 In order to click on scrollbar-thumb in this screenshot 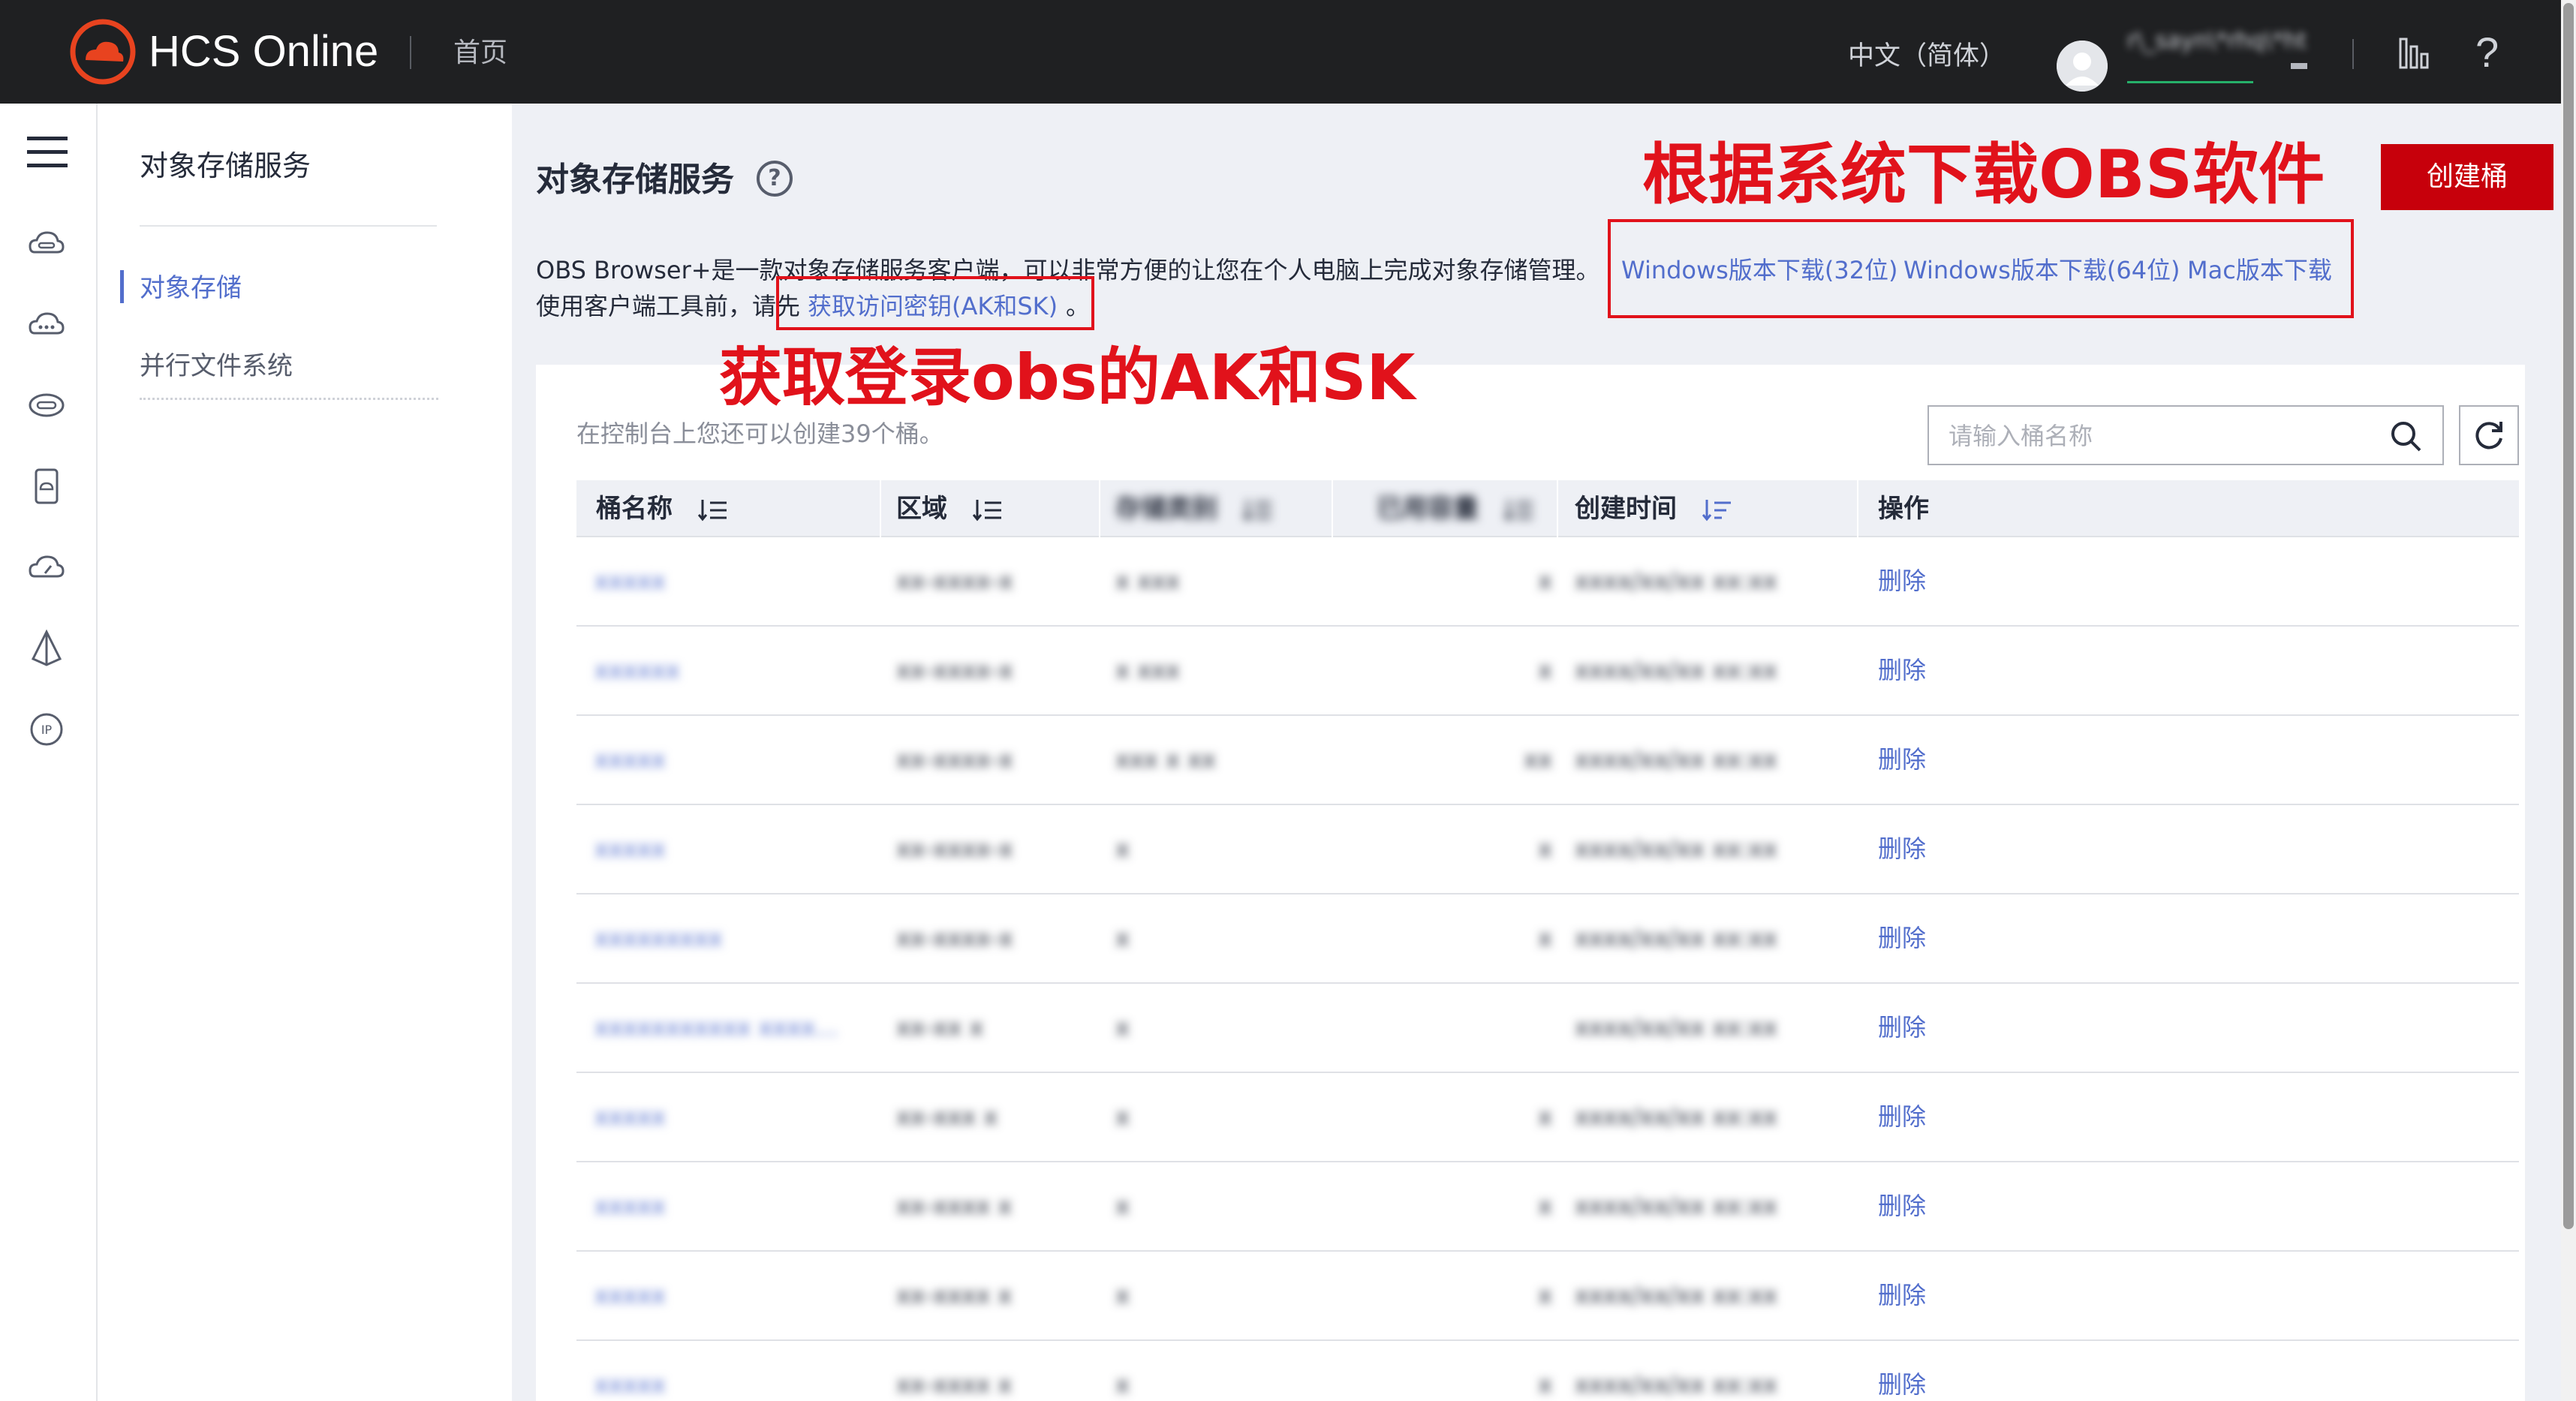, I will do `click(2568, 616)`.